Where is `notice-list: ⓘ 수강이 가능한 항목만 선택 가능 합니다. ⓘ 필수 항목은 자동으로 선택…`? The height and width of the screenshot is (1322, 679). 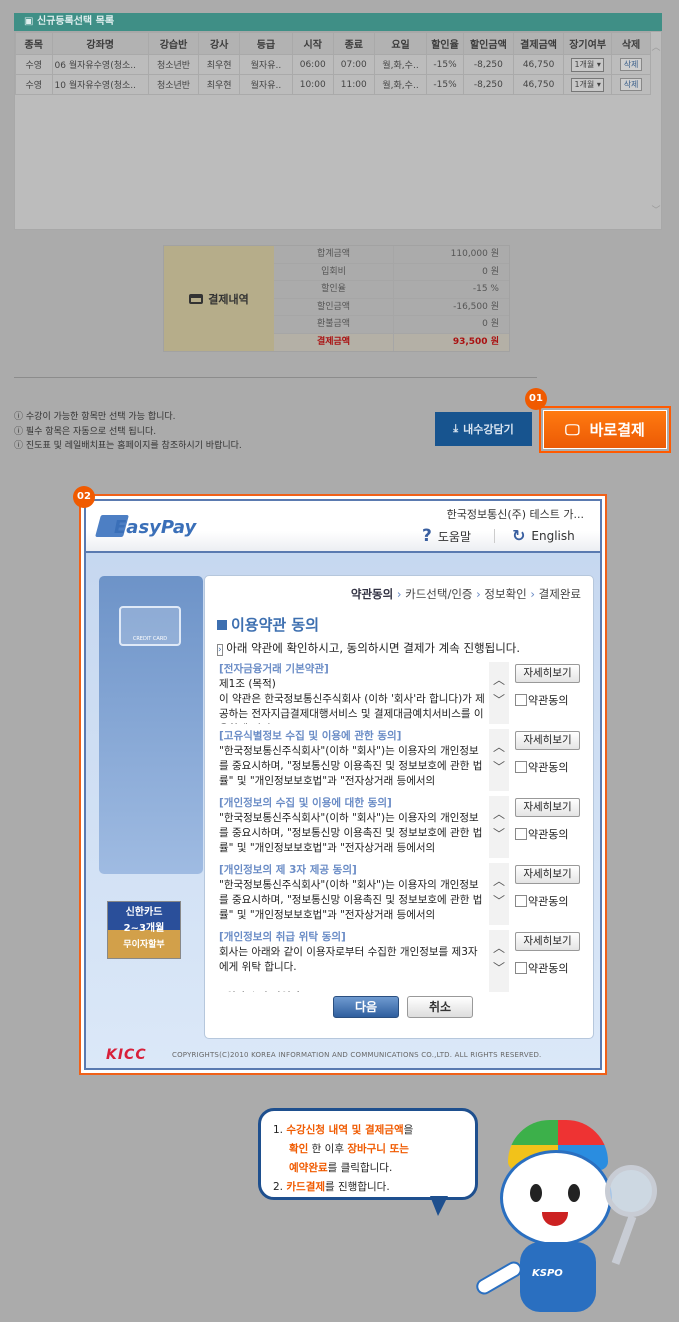
notice-list: ⓘ 수강이 가능한 항목만 선택 가능 합니다. ⓘ 필수 항목은 자동으로 선택… is located at coordinates (128, 432).